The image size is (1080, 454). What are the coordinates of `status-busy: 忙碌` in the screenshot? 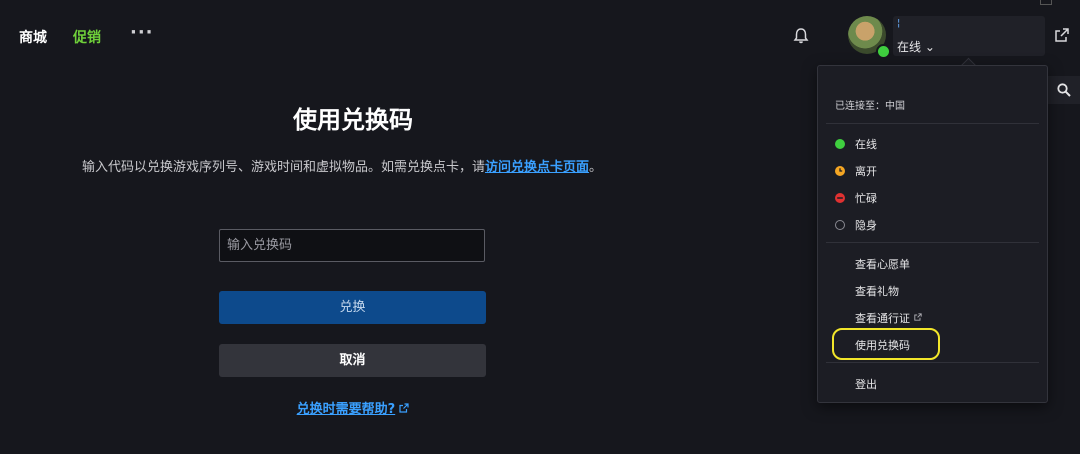 It's located at (856, 198).